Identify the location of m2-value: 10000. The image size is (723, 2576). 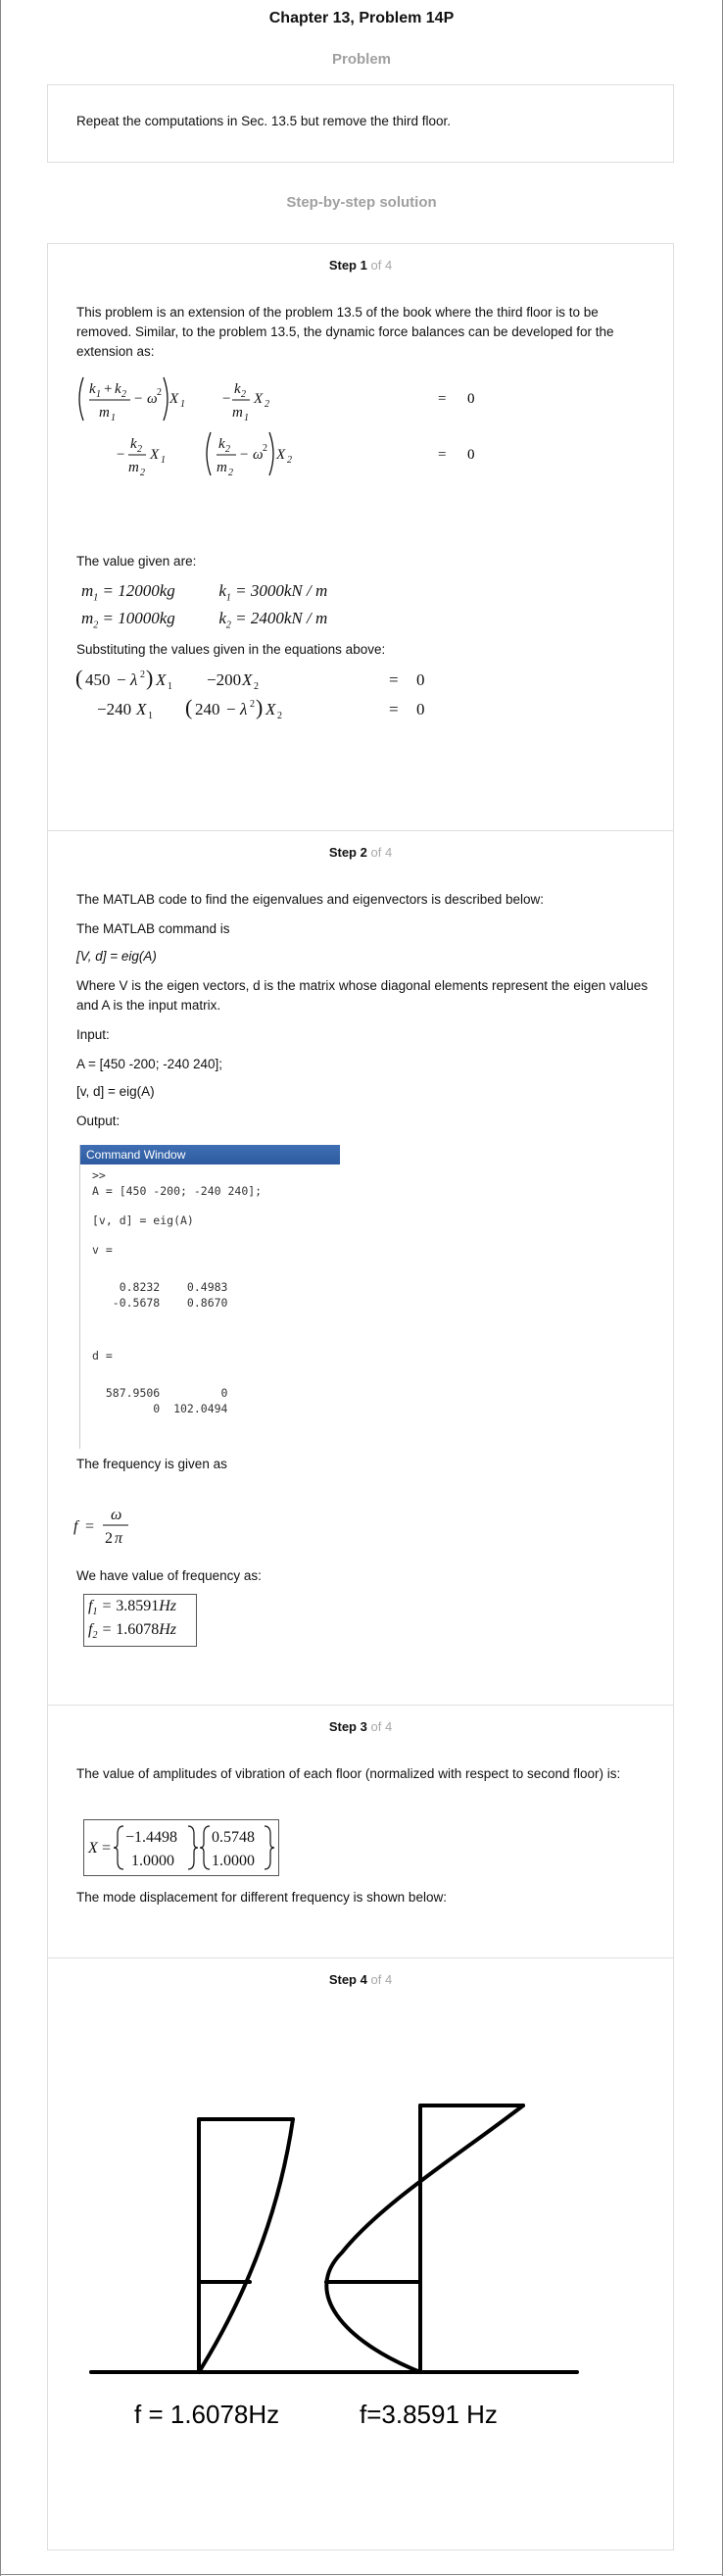
(139, 618).